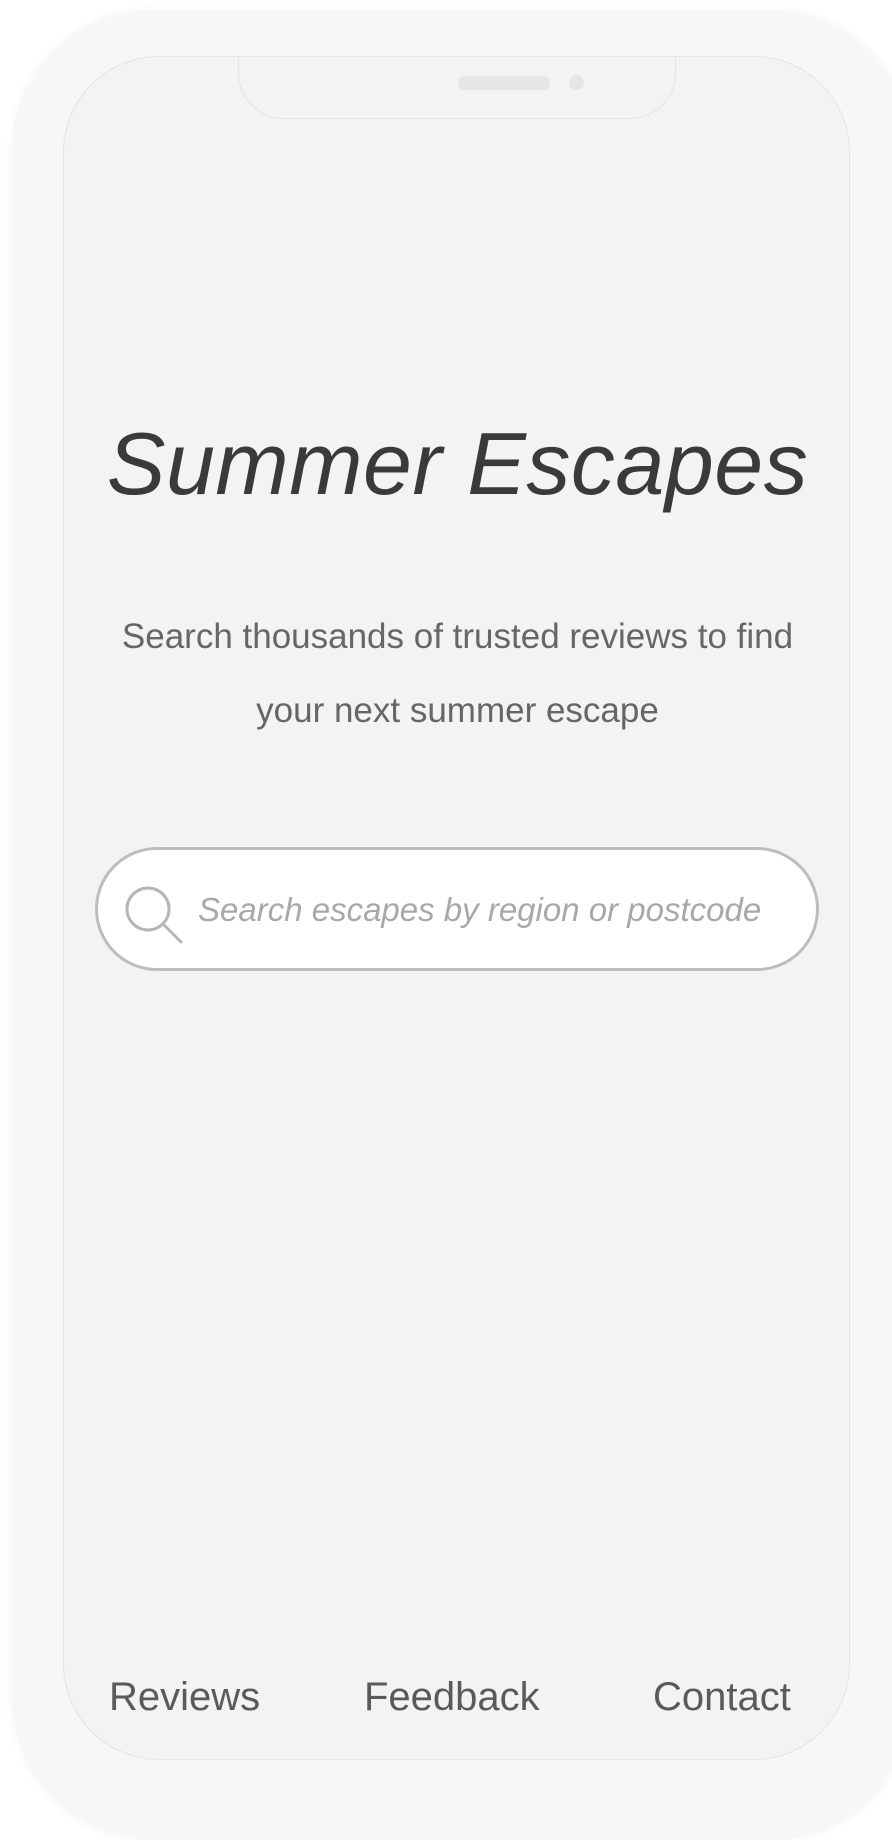  I want to click on nav-link-feedback: Feedback, so click(452, 1697).